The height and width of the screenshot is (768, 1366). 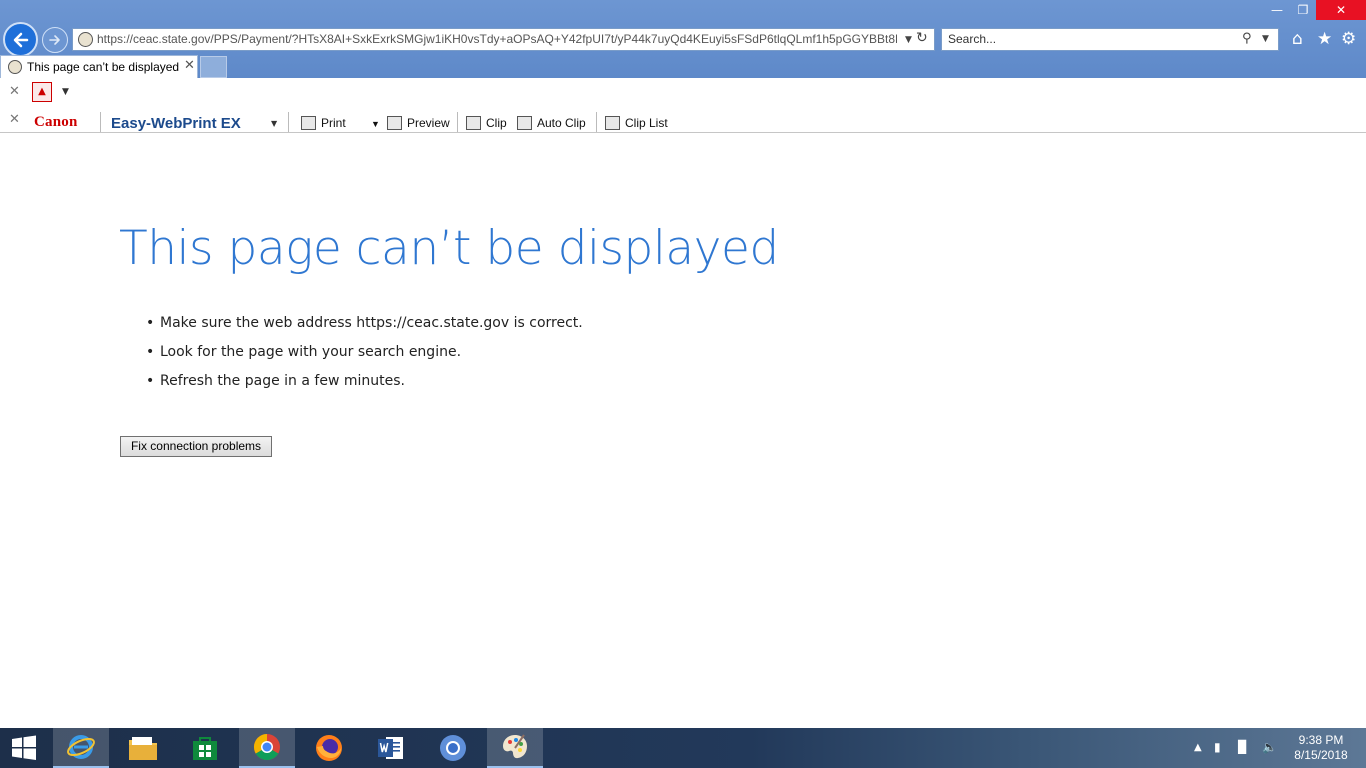 What do you see at coordinates (524, 123) in the screenshot?
I see `auto-clip-icon` at bounding box center [524, 123].